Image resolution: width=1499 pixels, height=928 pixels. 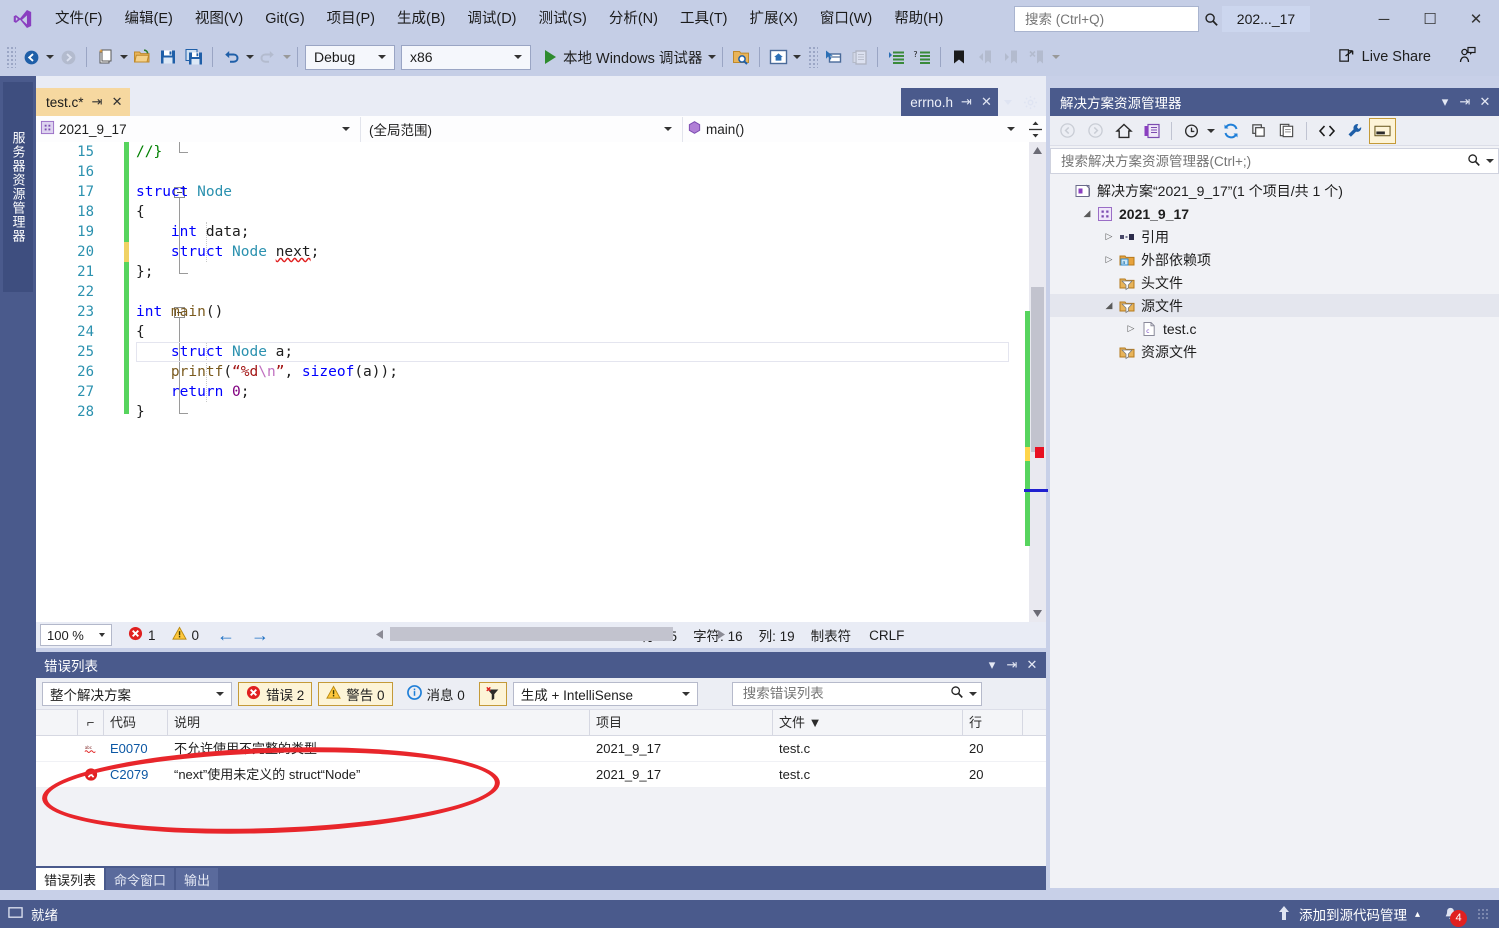 What do you see at coordinates (268, 57) in the screenshot?
I see `redo-button` at bounding box center [268, 57].